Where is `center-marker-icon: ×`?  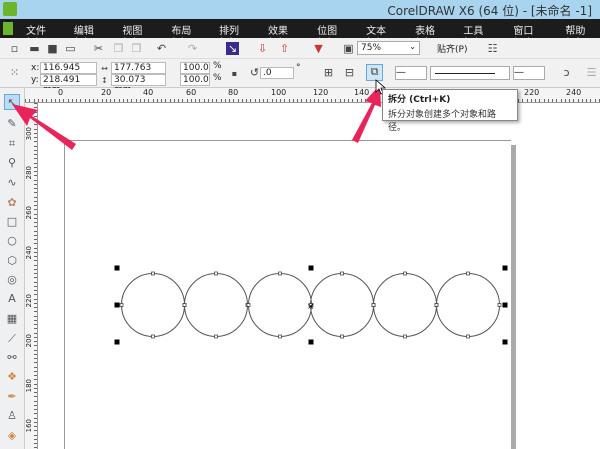 center-marker-icon: × is located at coordinates (311, 307).